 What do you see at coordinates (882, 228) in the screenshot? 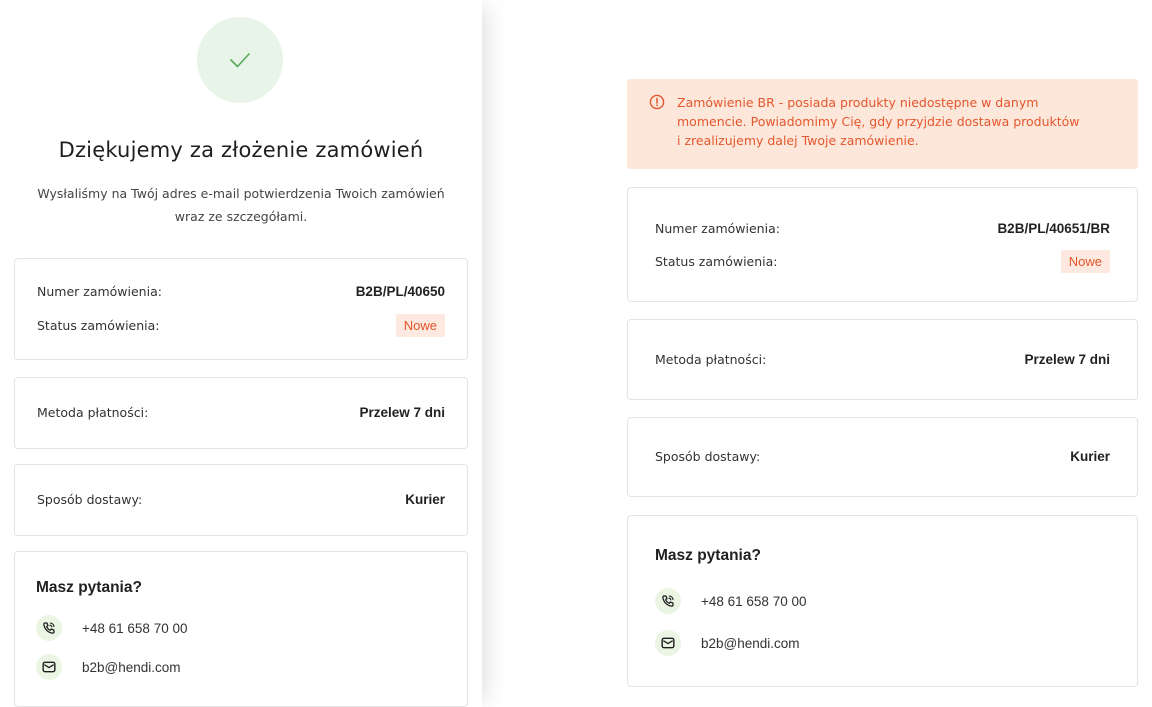
I see `order-number-row-br: Numer zamówienia: B2B/PL/40651/BR` at bounding box center [882, 228].